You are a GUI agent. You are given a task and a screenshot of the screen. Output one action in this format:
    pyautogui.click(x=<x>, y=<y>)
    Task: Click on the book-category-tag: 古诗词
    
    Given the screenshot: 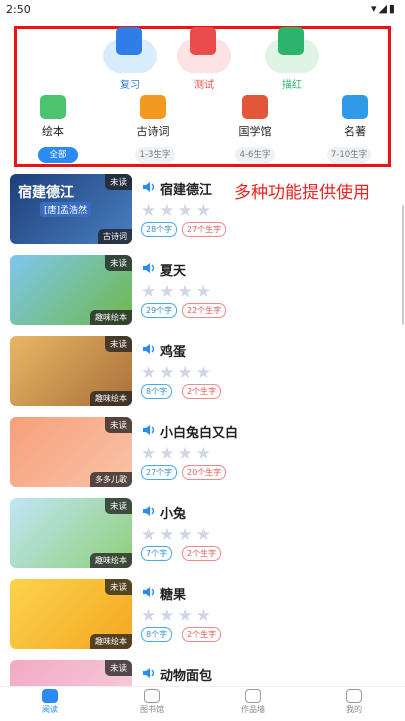 What is the action you would take?
    pyautogui.click(x=115, y=236)
    